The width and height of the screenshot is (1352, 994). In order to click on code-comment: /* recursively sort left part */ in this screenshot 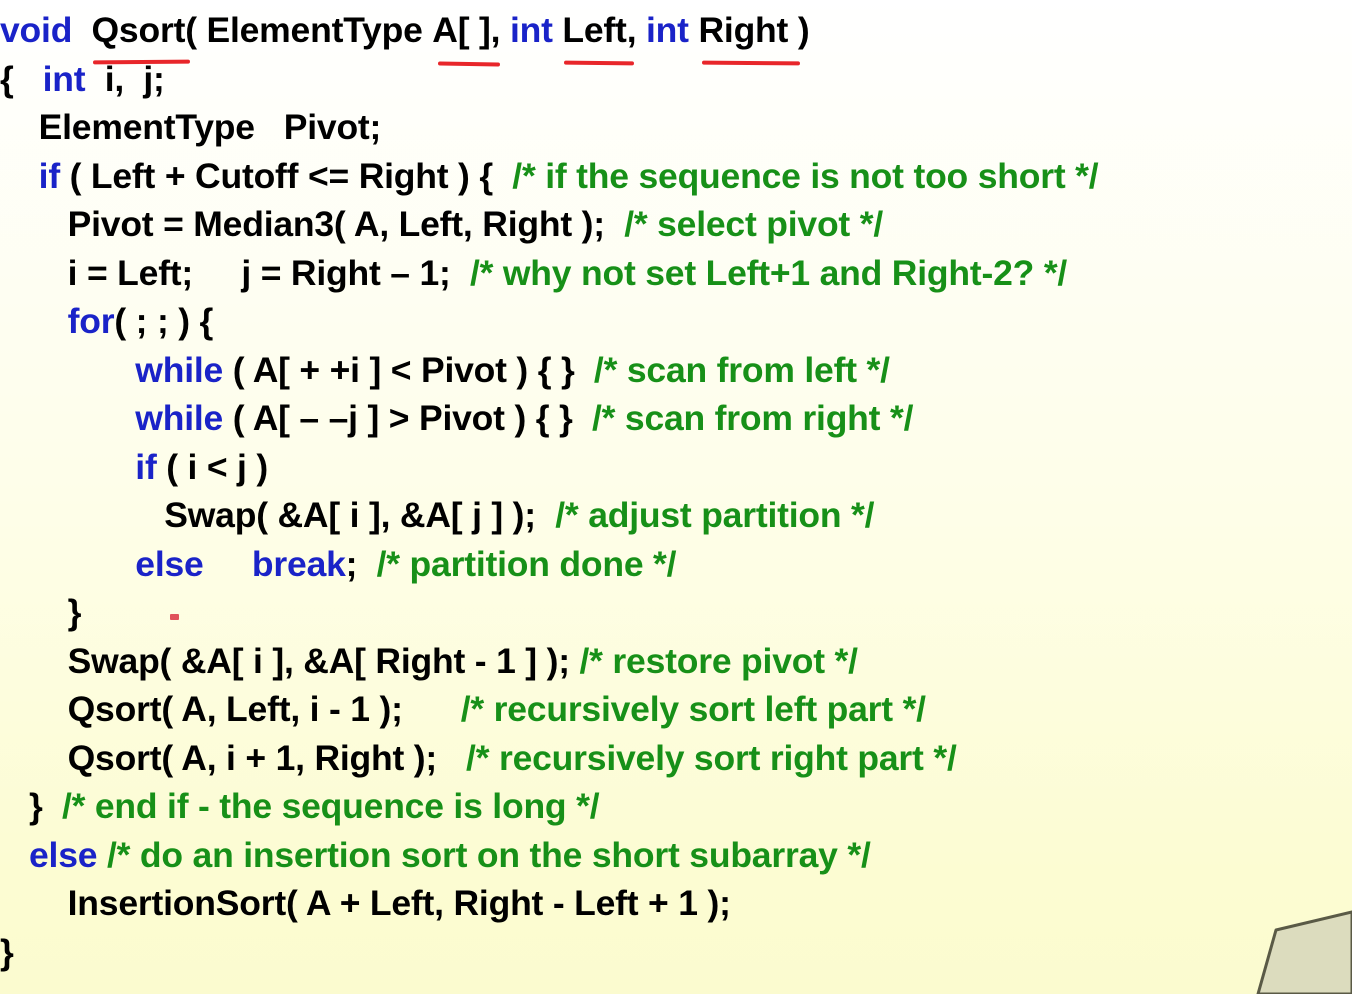, I will do `click(693, 709)`.